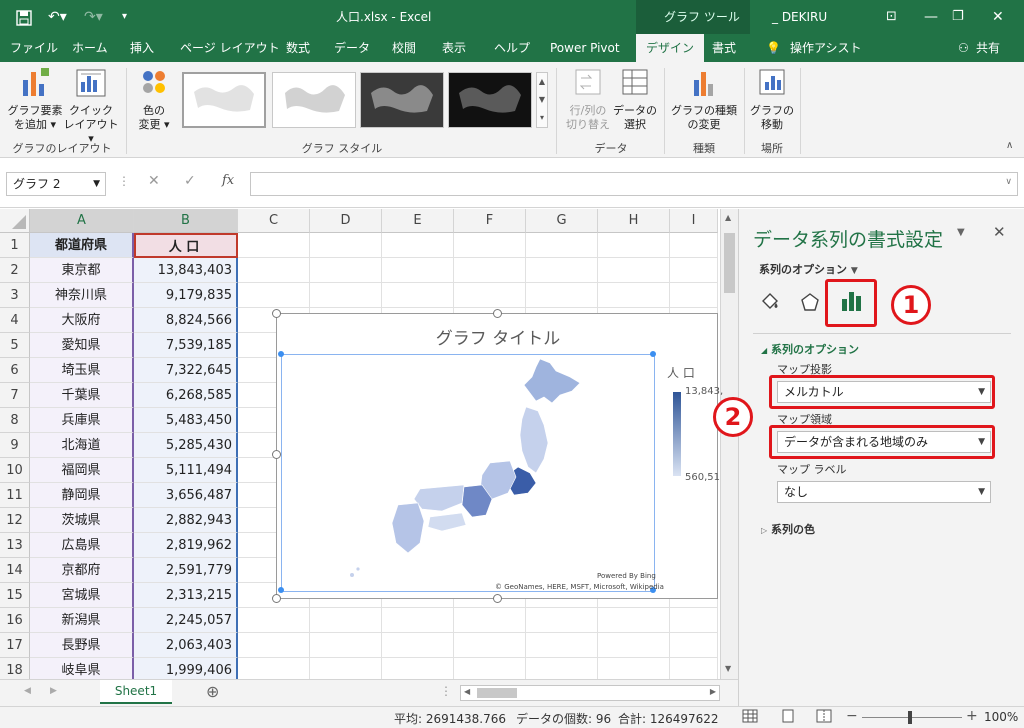  Describe the element at coordinates (15, 445) in the screenshot. I see `row-header: 9` at that location.